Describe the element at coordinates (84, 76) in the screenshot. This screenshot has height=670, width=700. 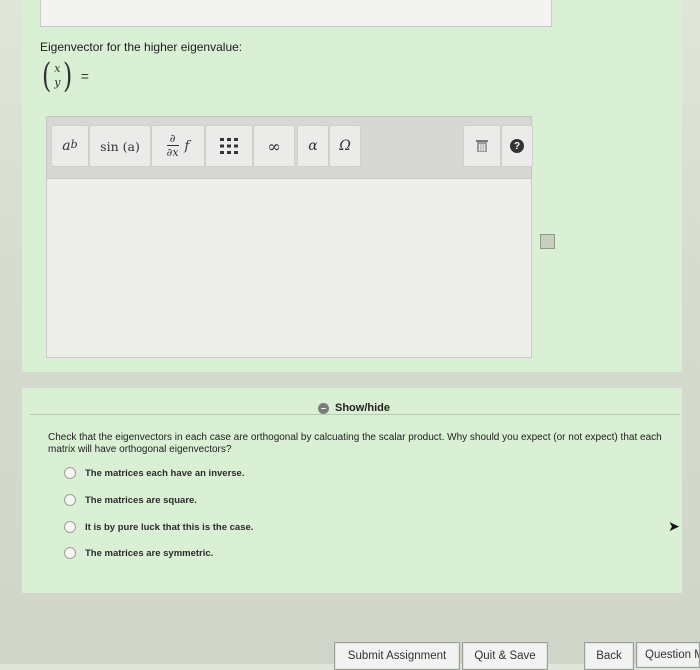
I see `equals-sign: =` at that location.